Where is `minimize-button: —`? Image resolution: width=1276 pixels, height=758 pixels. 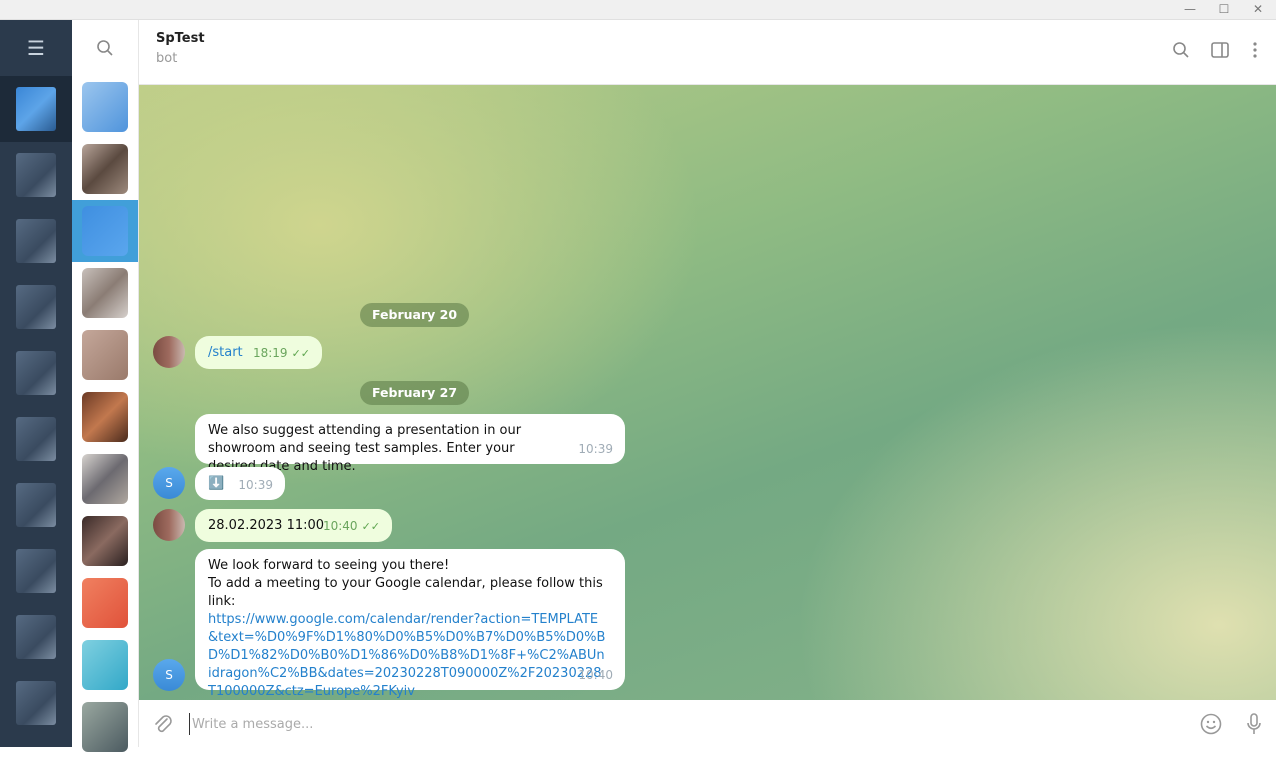 minimize-button: — is located at coordinates (1190, 10).